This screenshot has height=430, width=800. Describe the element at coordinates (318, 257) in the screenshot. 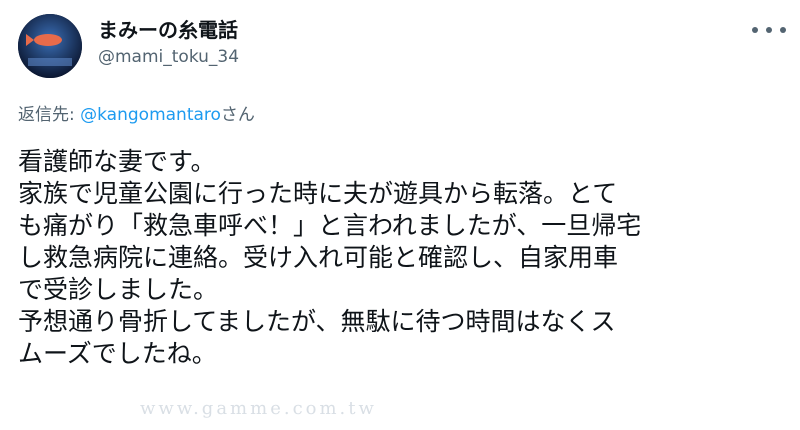

I see `tweet-text-line: し救急病院に連絡。受け入れ可能と確認し、自家用車` at that location.